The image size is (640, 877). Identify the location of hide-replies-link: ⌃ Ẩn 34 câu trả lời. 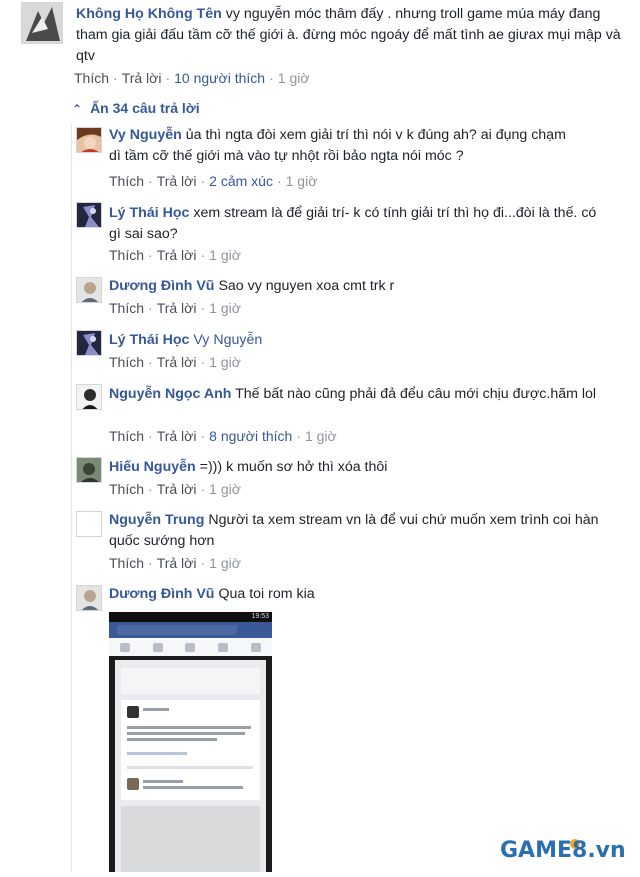
(136, 108).